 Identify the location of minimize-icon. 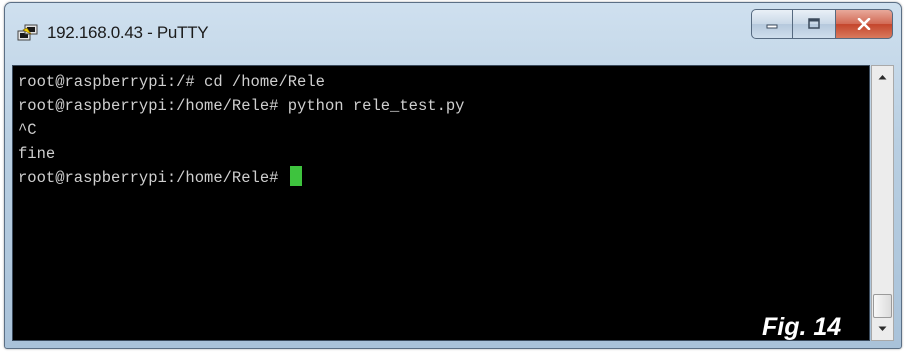
(772, 26).